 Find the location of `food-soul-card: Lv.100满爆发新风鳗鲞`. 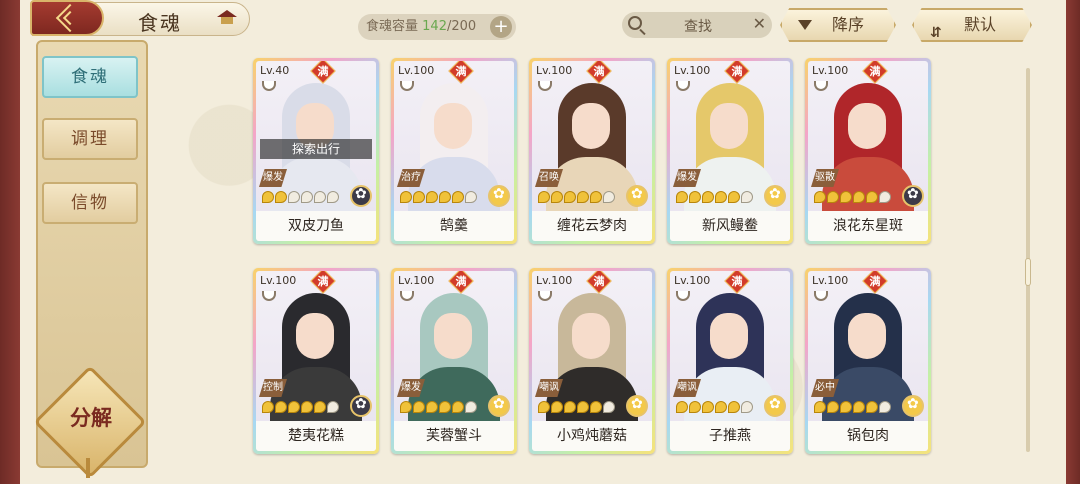

food-soul-card: Lv.100满爆发新风鳗鲞 is located at coordinates (730, 151).